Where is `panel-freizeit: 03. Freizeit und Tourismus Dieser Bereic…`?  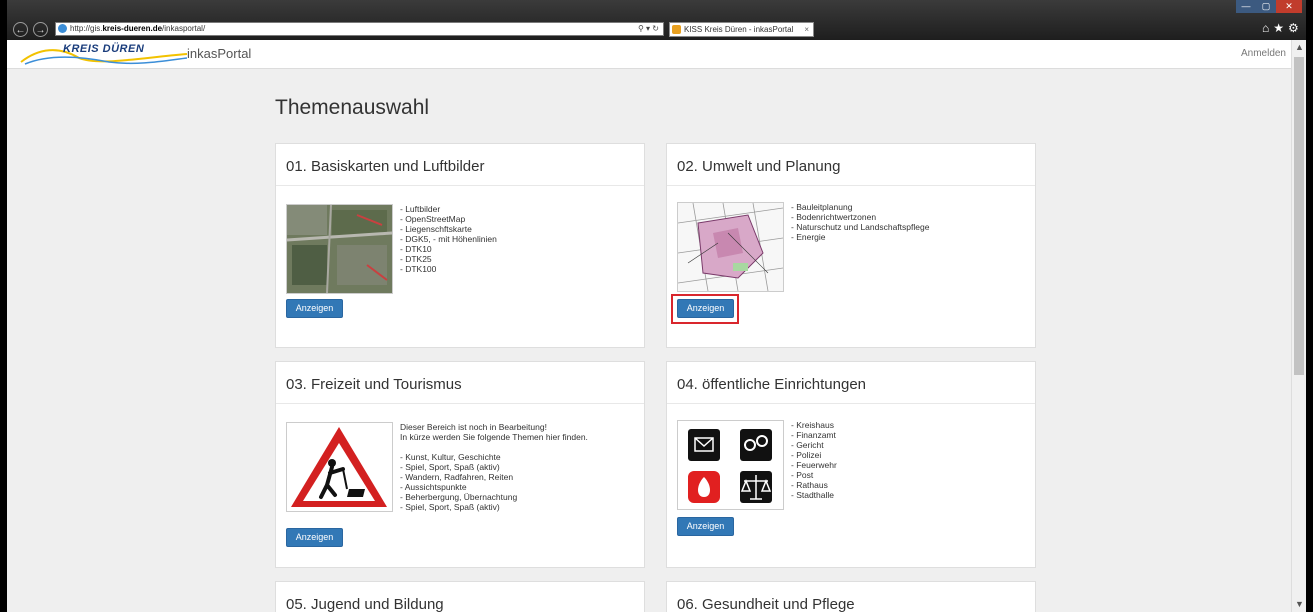 panel-freizeit: 03. Freizeit und Tourismus Dieser Bereic… is located at coordinates (460, 464).